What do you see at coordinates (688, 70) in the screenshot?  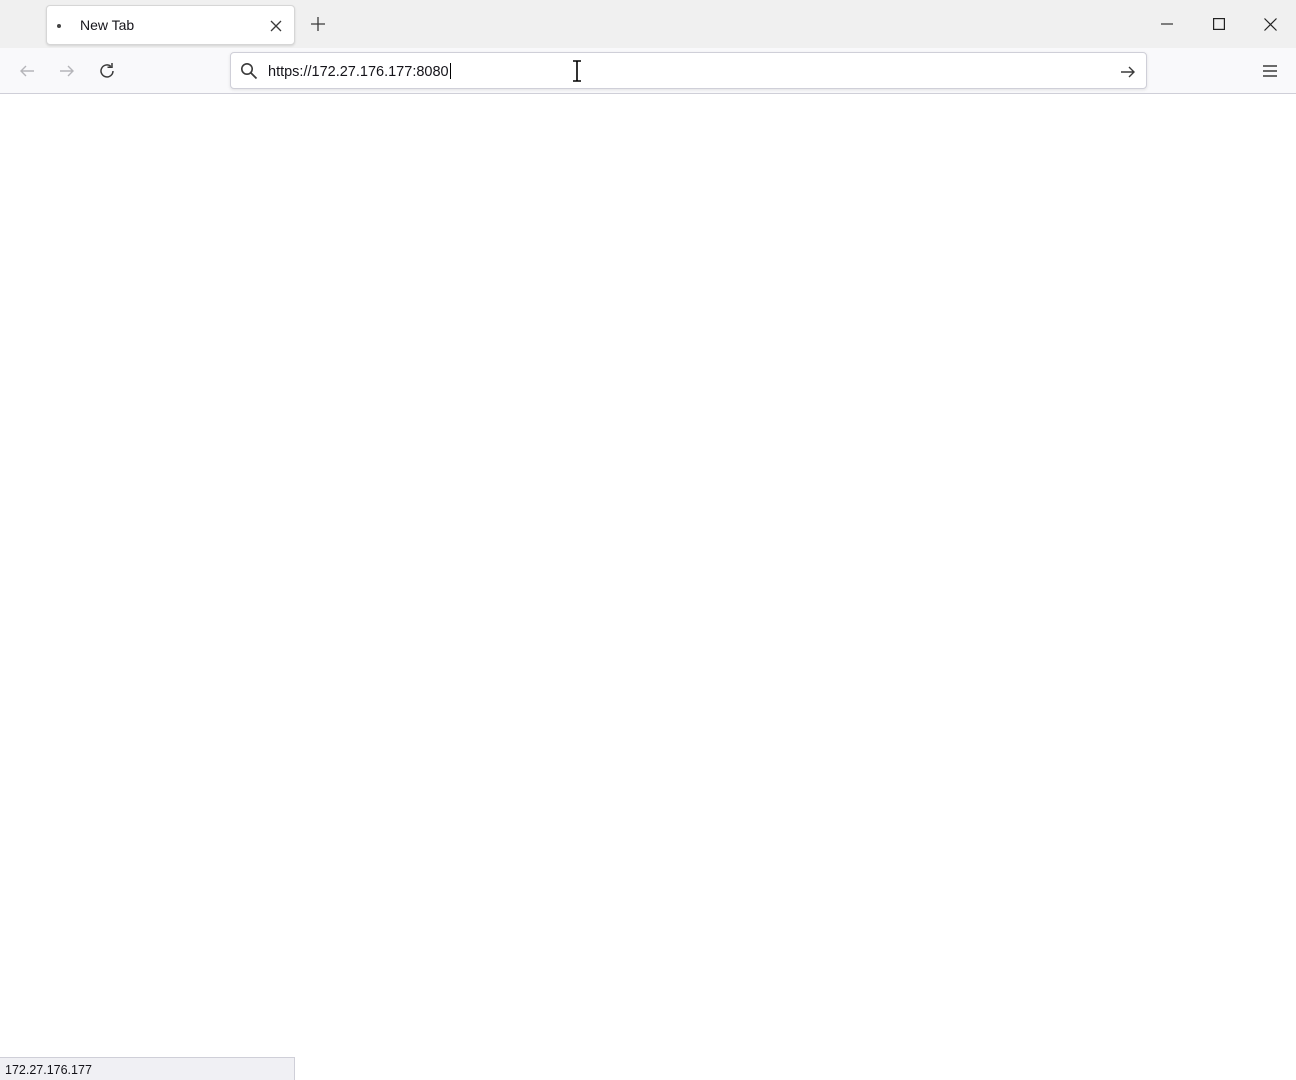 I see `address-bar: https://172.27.176.177:8080` at bounding box center [688, 70].